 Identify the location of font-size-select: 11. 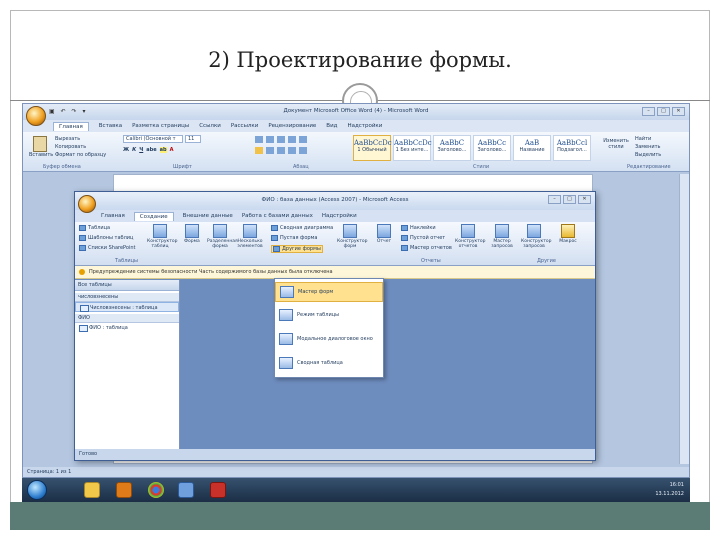
(193, 139).